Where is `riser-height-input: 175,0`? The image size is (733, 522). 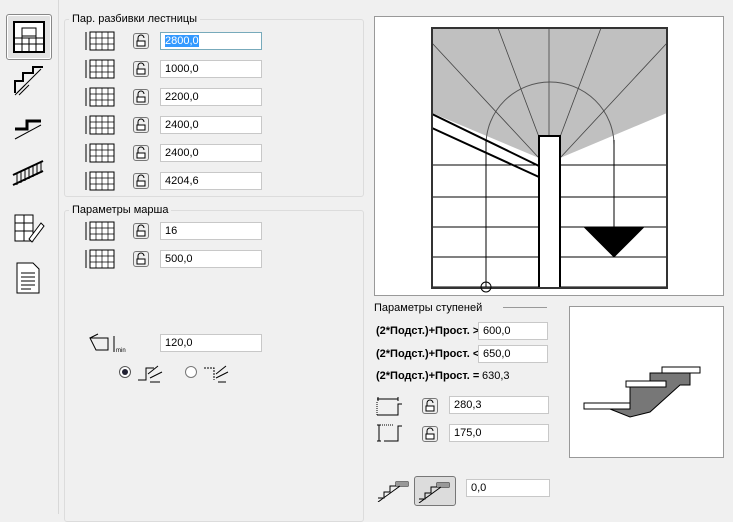
riser-height-input: 175,0 is located at coordinates (499, 433).